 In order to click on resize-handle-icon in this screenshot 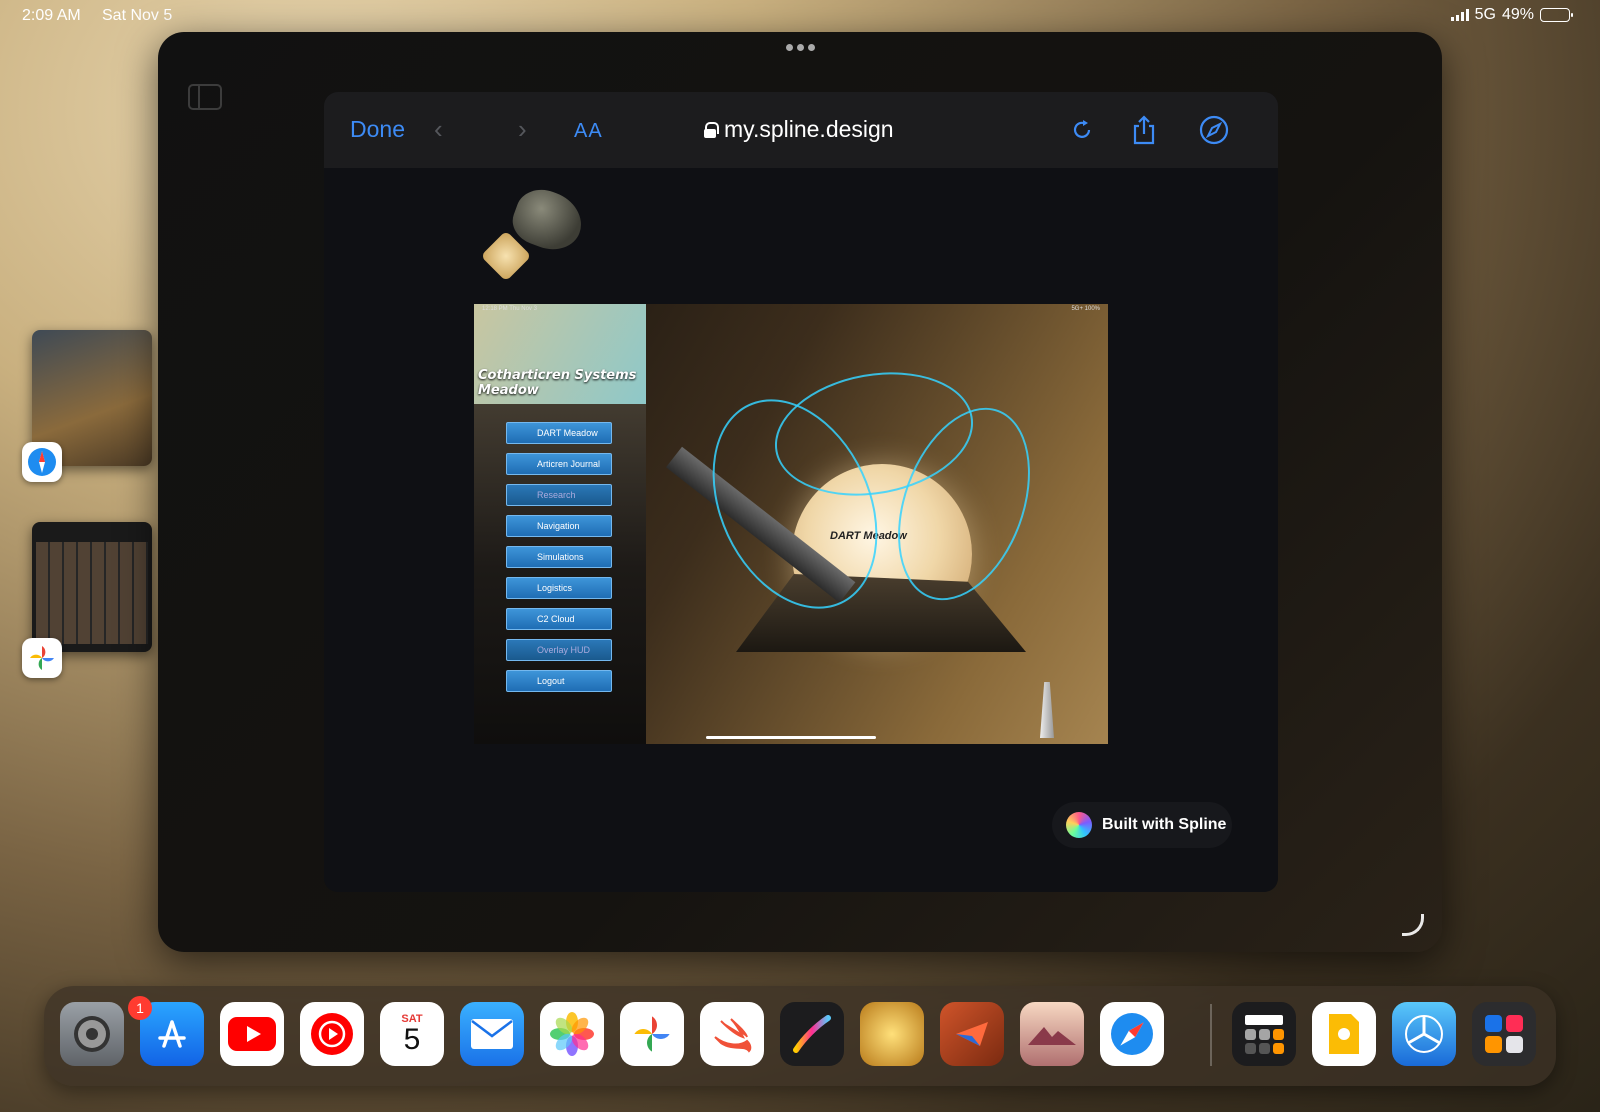, I will do `click(1413, 925)`.